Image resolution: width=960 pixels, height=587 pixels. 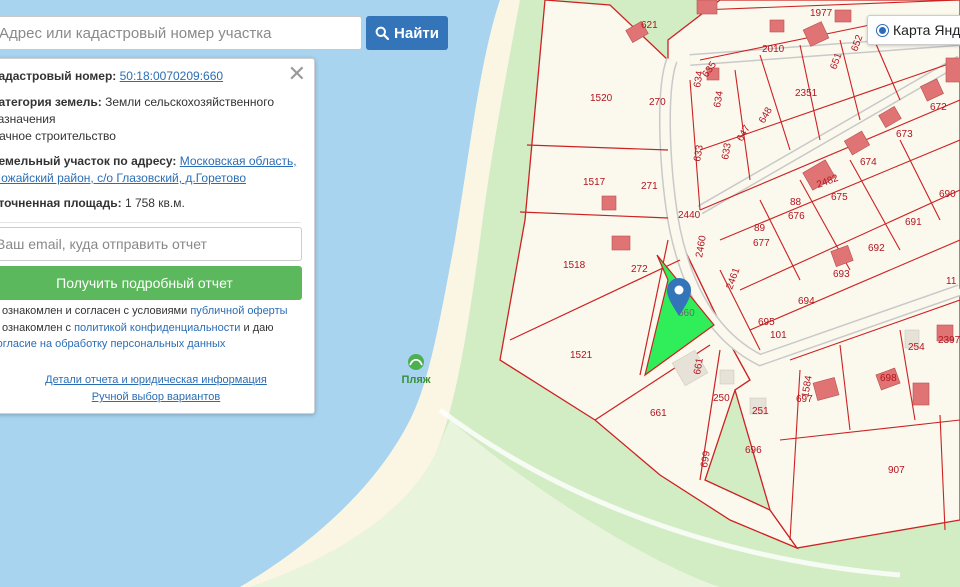 I want to click on consent-offer-text: Я ознакомлен и согласен с условиями, so click(x=94, y=311).